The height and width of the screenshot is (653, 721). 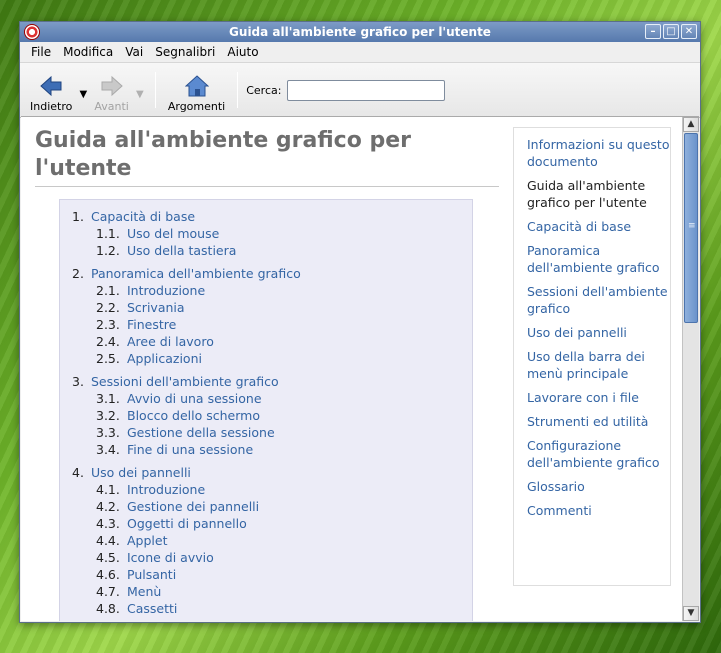 I want to click on toc-subsection-number: 2.3., so click(x=108, y=324).